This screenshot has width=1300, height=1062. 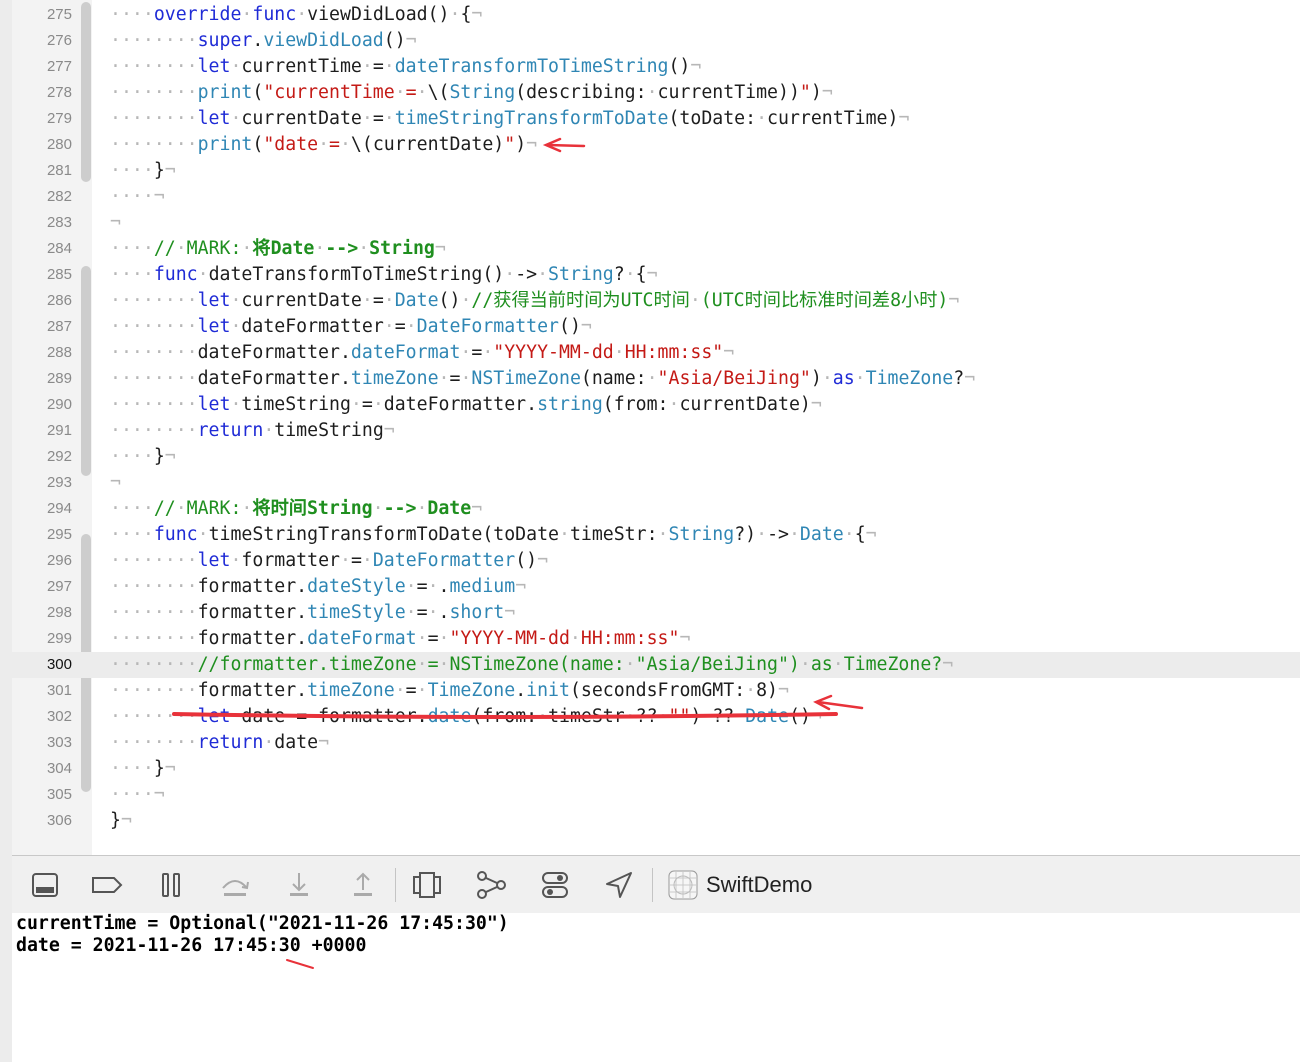 What do you see at coordinates (656, 769) in the screenshot?
I see `code-line: 304 ····}¬` at bounding box center [656, 769].